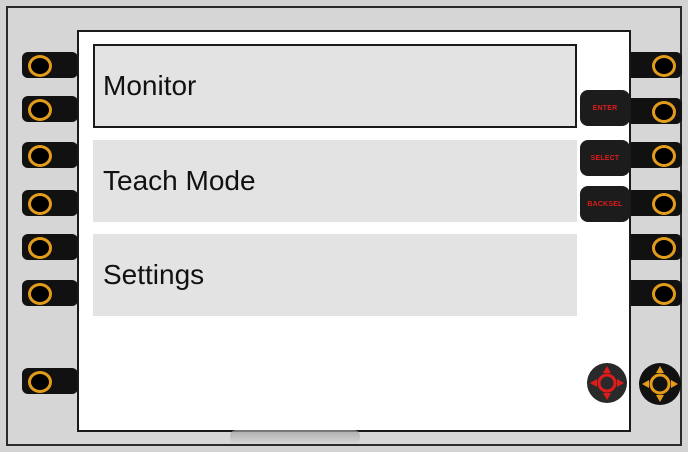  Describe the element at coordinates (150, 85) in the screenshot. I see `menu-item-label: Monitor` at that location.